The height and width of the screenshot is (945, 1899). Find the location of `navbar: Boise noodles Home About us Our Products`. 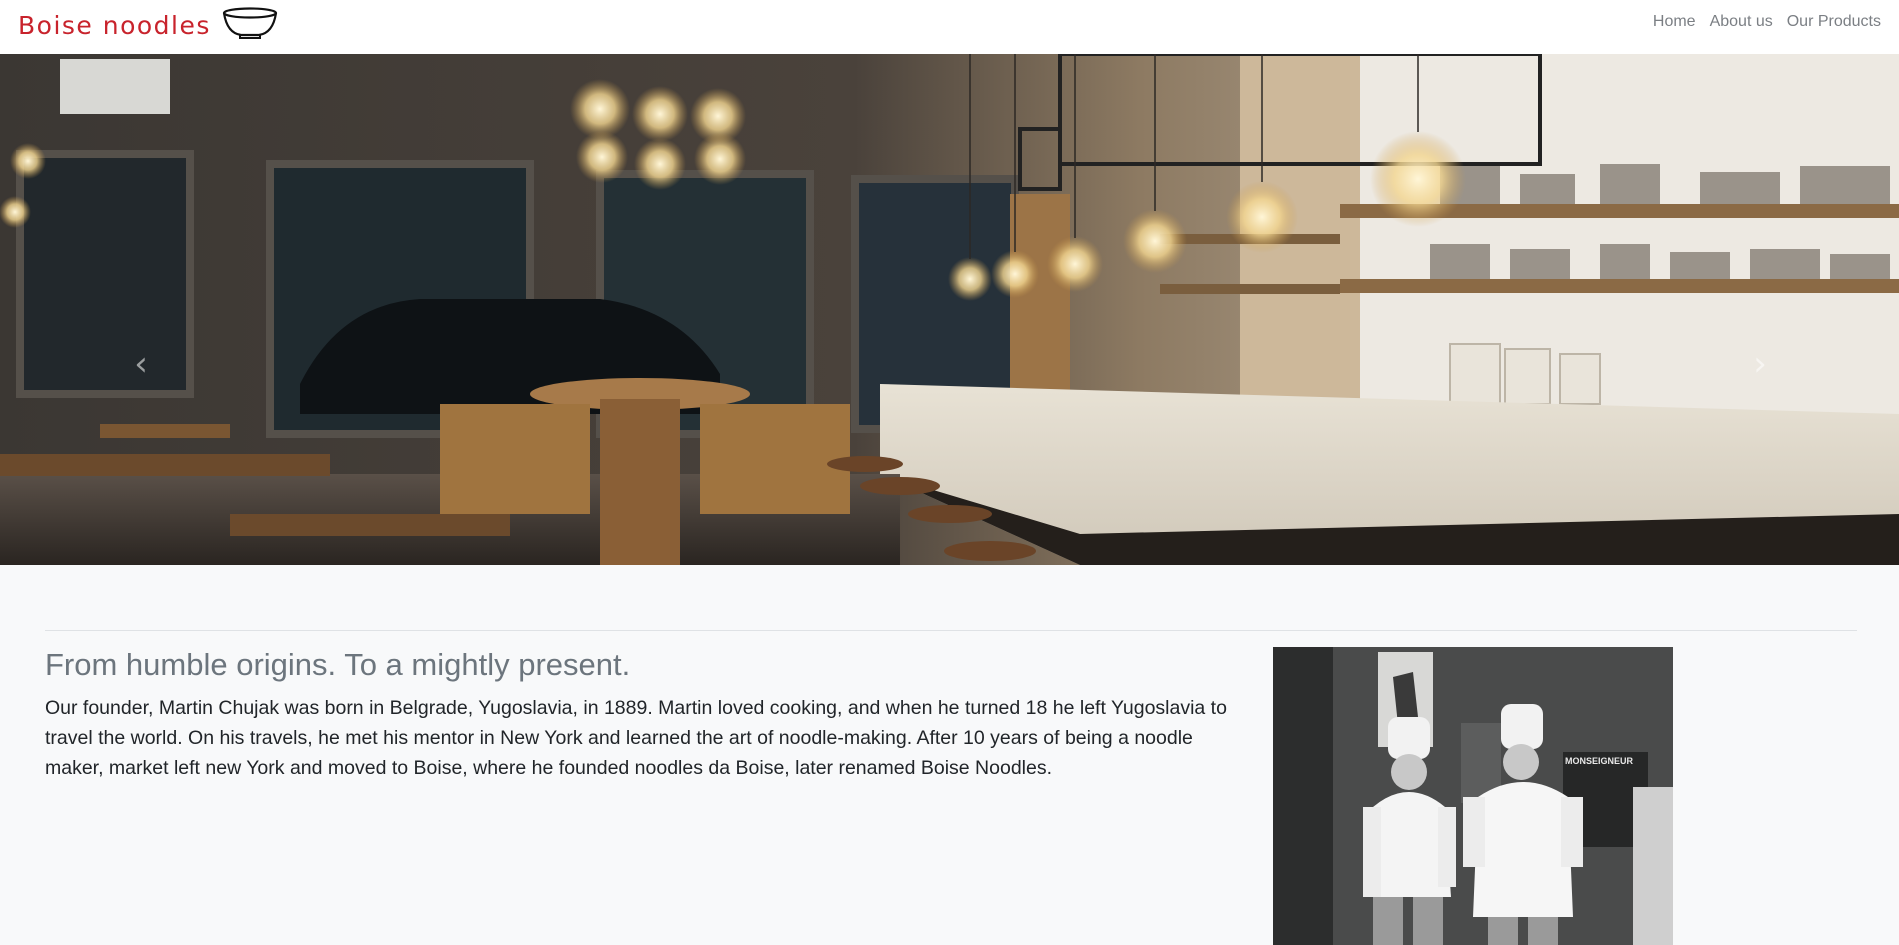

navbar: Boise noodles Home About us Our Products is located at coordinates (949, 27).